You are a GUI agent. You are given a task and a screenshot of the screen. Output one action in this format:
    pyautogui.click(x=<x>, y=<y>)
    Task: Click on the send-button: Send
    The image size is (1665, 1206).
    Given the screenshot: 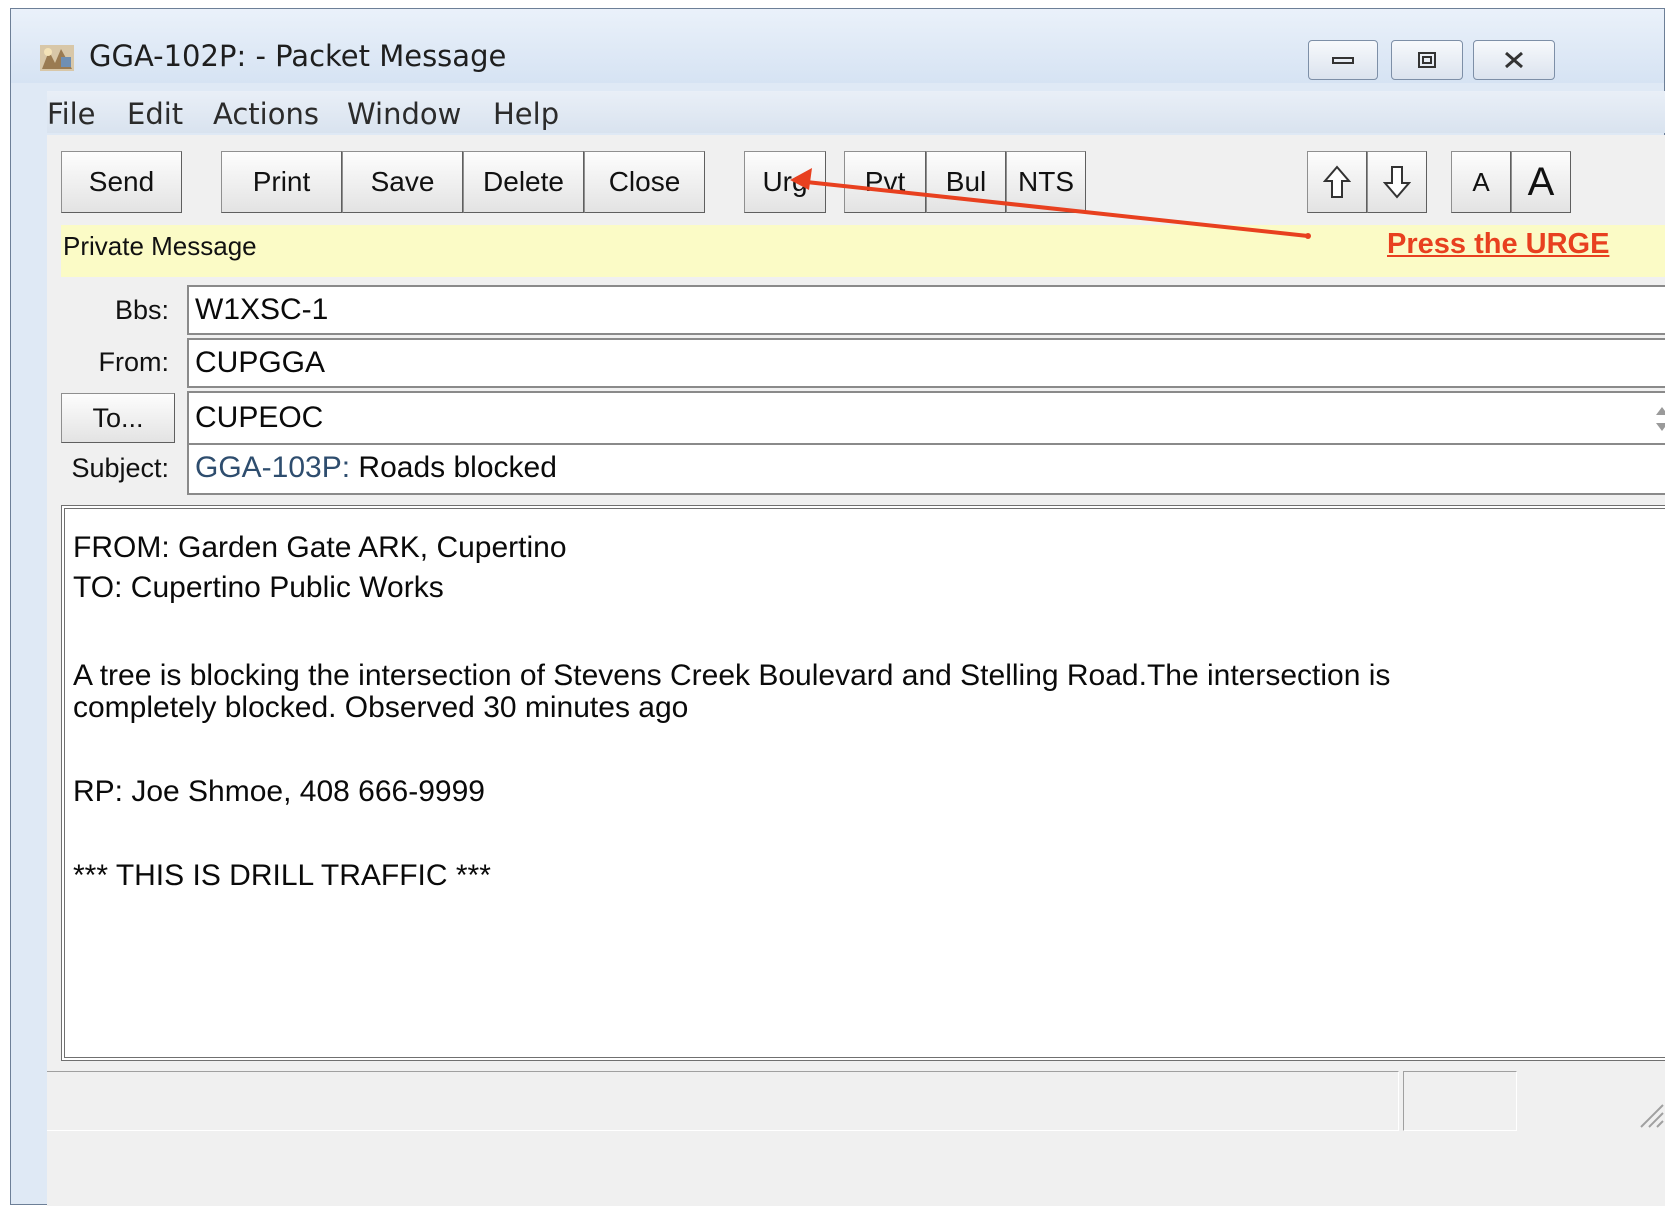 What is the action you would take?
    pyautogui.click(x=121, y=182)
    